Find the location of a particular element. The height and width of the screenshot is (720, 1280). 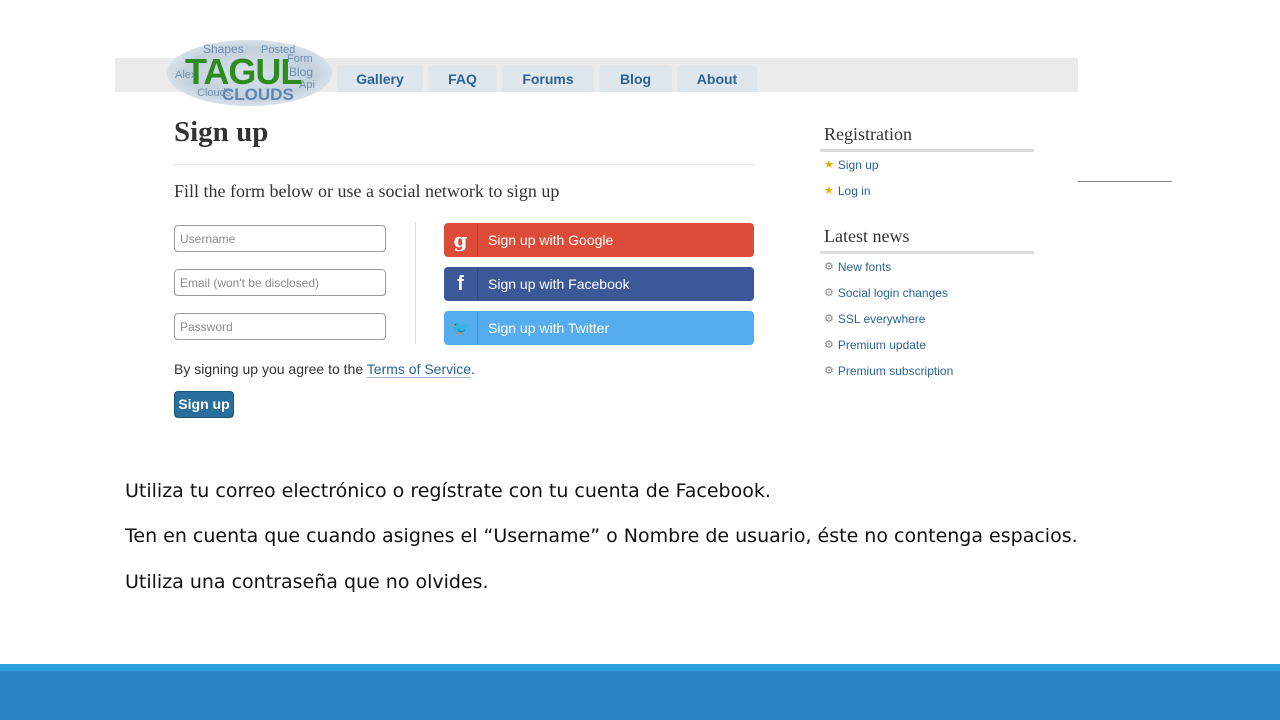

google-icon: g is located at coordinates (461, 240).